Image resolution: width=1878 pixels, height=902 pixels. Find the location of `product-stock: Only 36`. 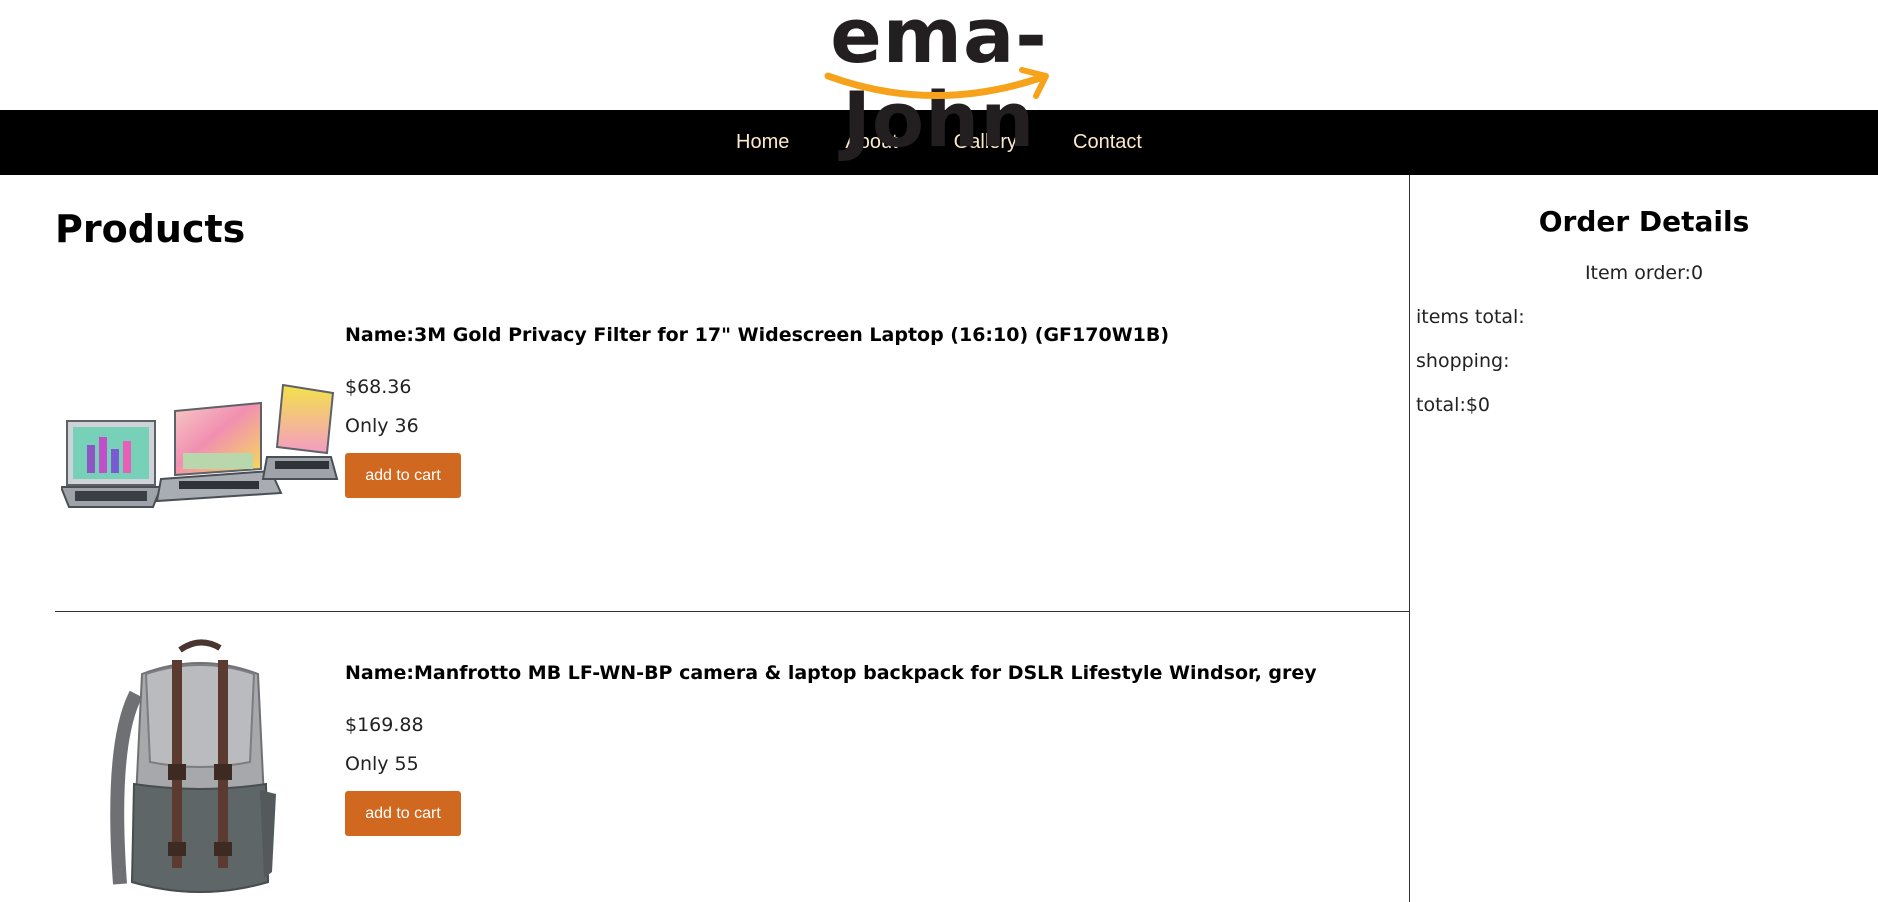

product-stock: Only 36 is located at coordinates (382, 426).